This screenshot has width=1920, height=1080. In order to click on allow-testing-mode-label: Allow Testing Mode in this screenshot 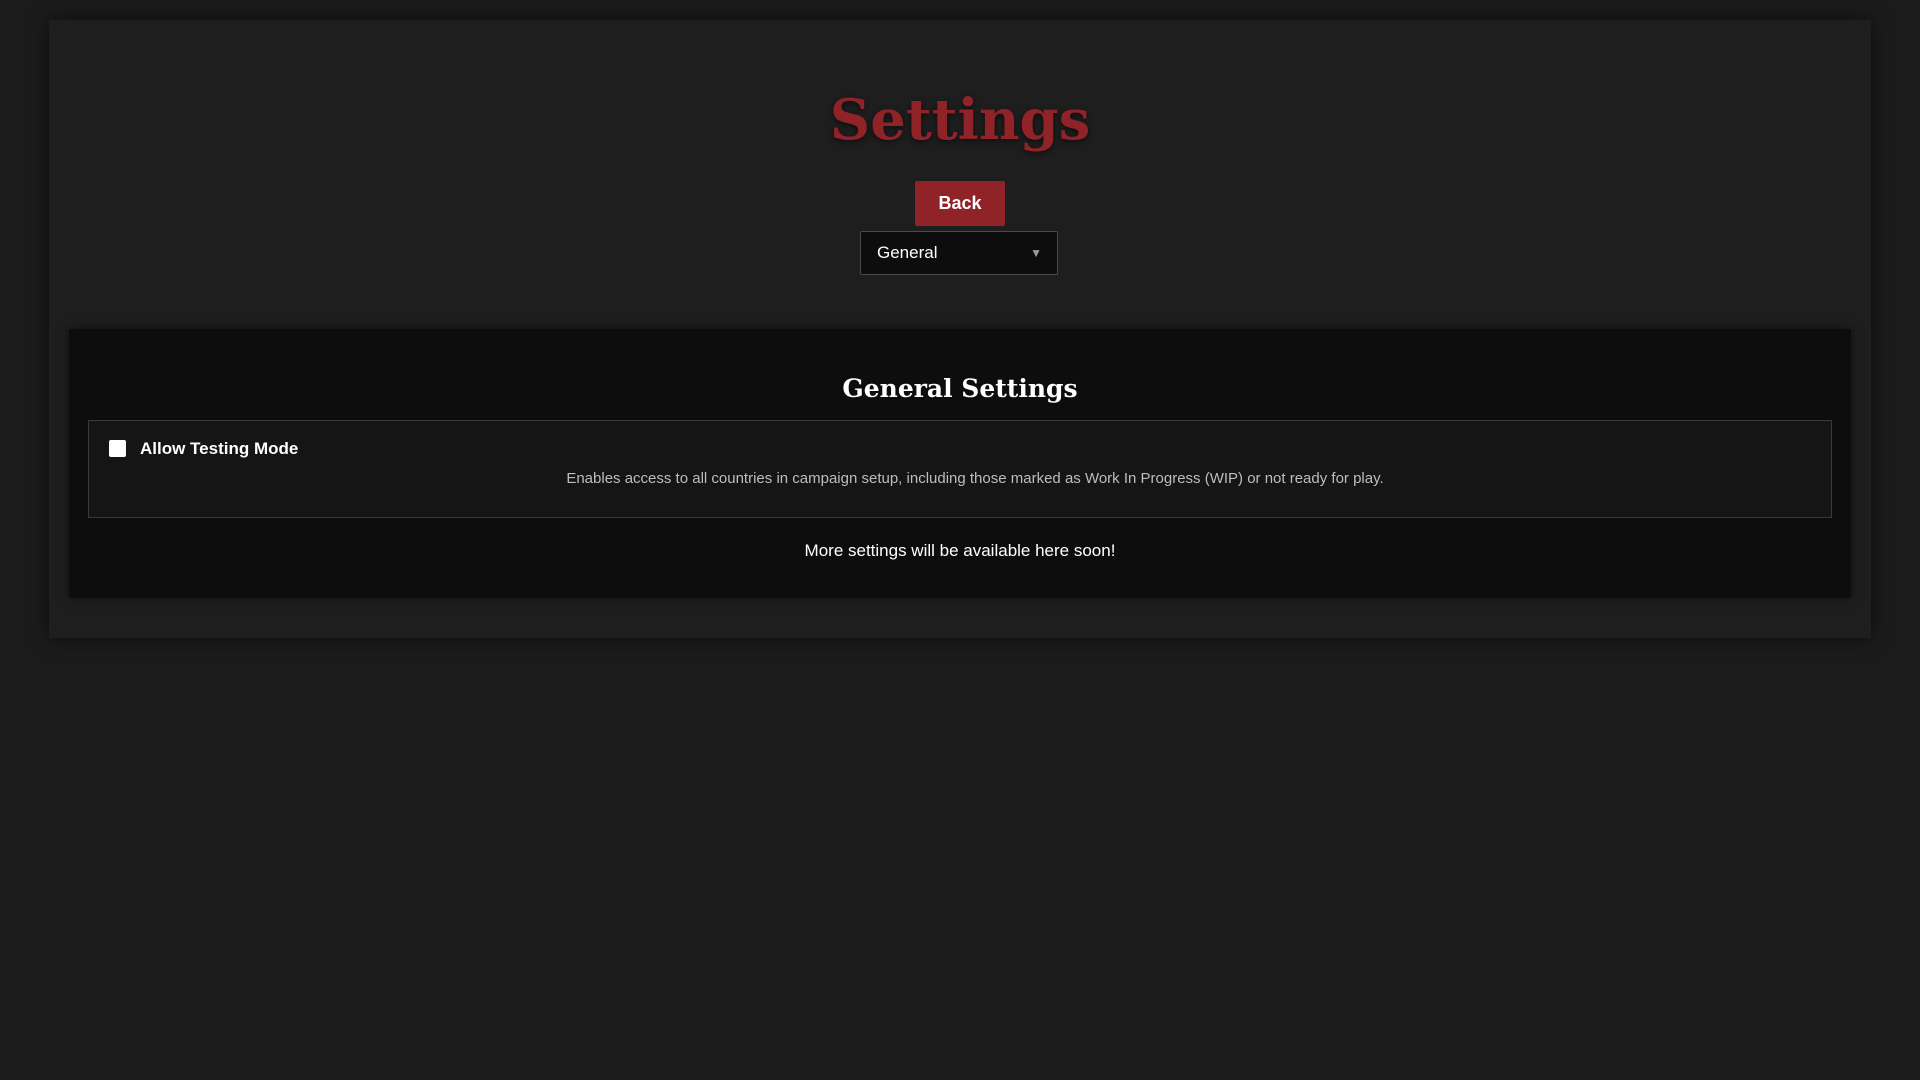, I will do `click(219, 448)`.